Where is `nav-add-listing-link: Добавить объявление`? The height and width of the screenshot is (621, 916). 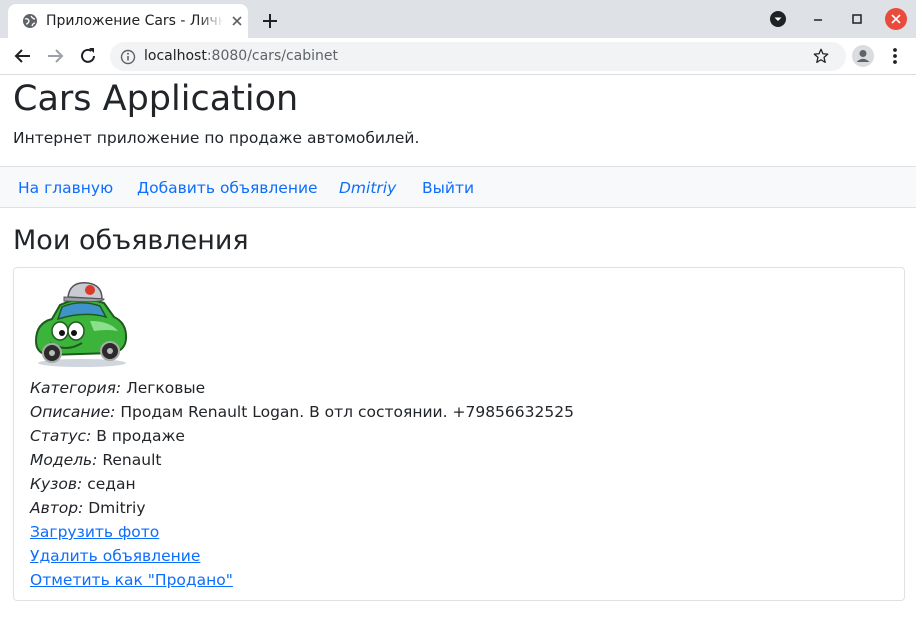
nav-add-listing-link: Добавить объявление is located at coordinates (227, 188).